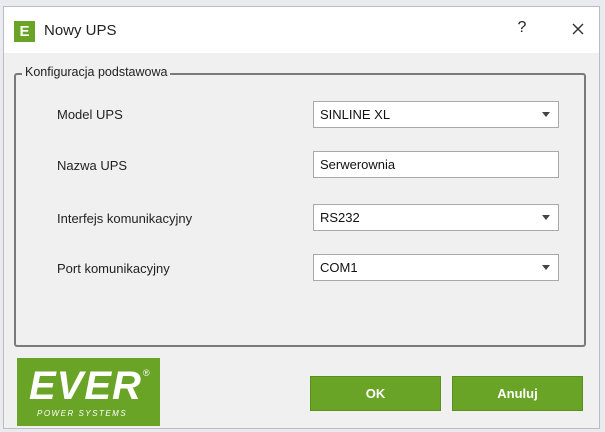 Image resolution: width=605 pixels, height=432 pixels. I want to click on title-bar: E Nowy UPS ?, so click(301, 30).